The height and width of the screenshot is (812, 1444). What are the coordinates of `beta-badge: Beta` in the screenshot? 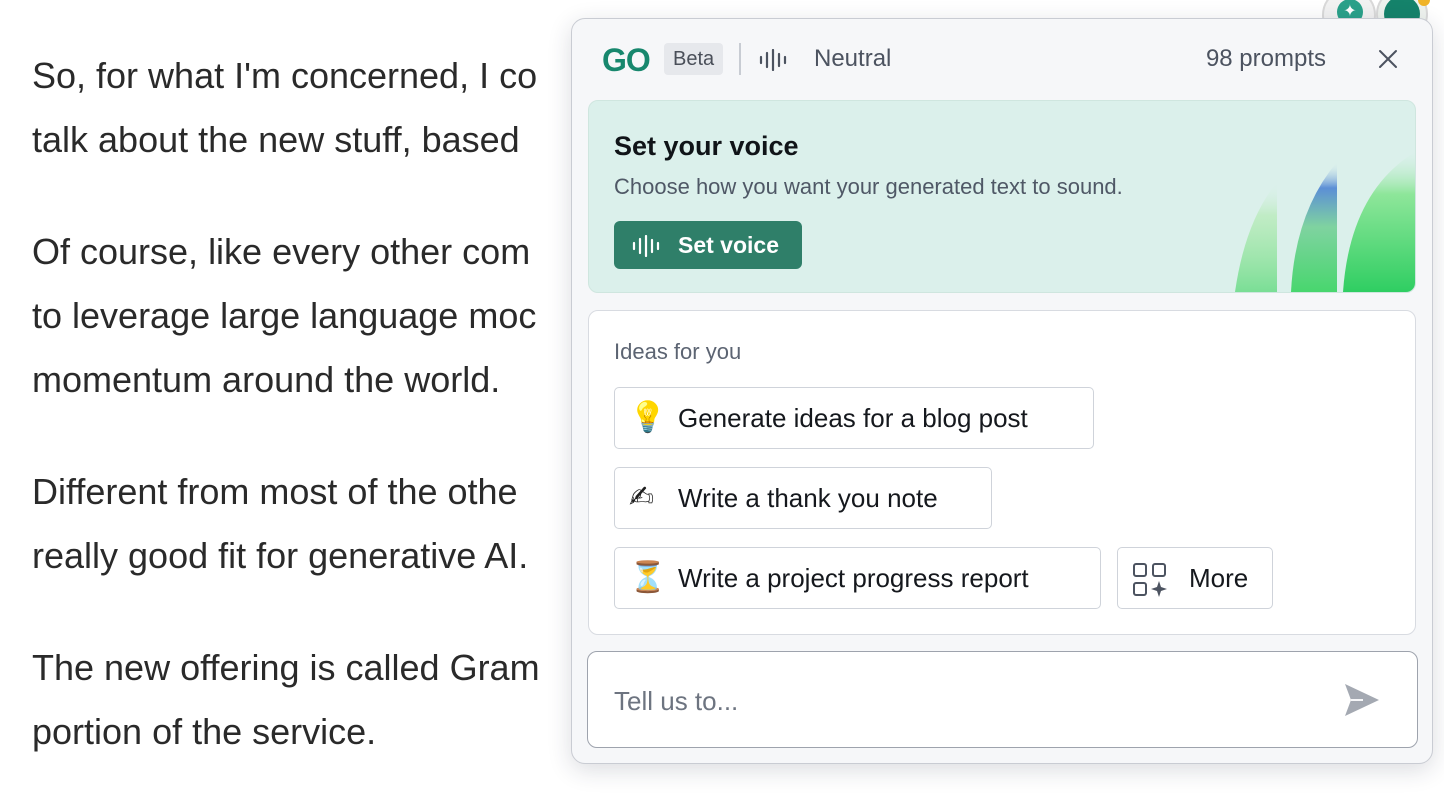 It's located at (694, 59).